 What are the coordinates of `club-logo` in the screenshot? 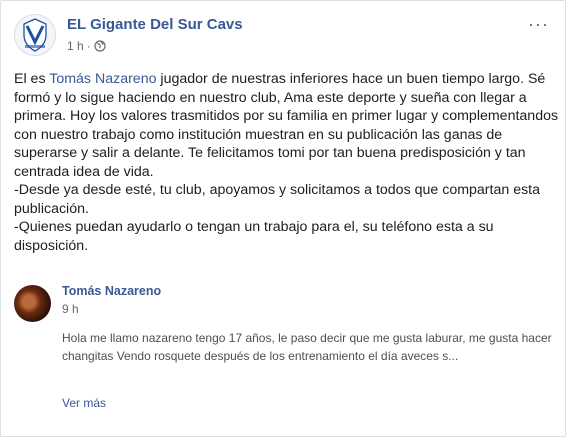 It's located at (35, 35).